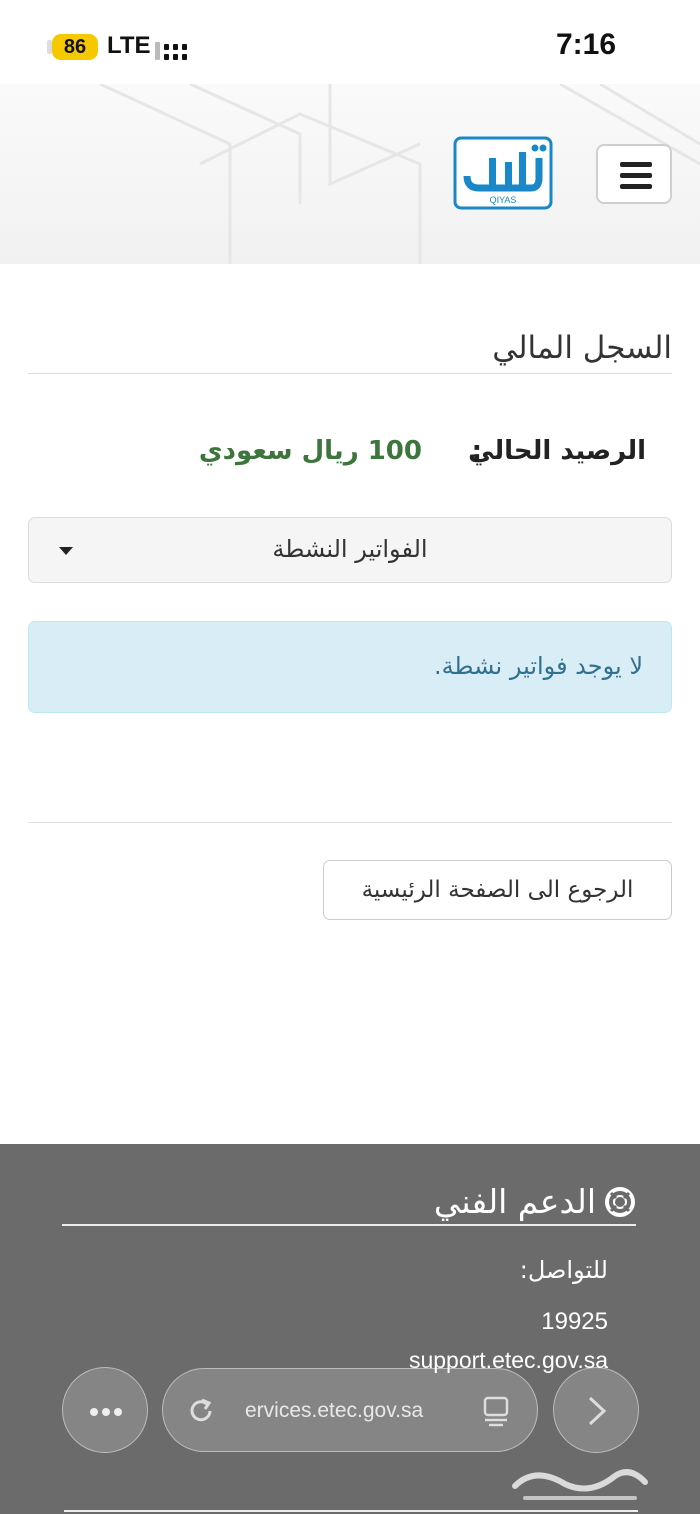 The width and height of the screenshot is (700, 1514). I want to click on address-bar: ervices.etec.gov.sa, so click(350, 1410).